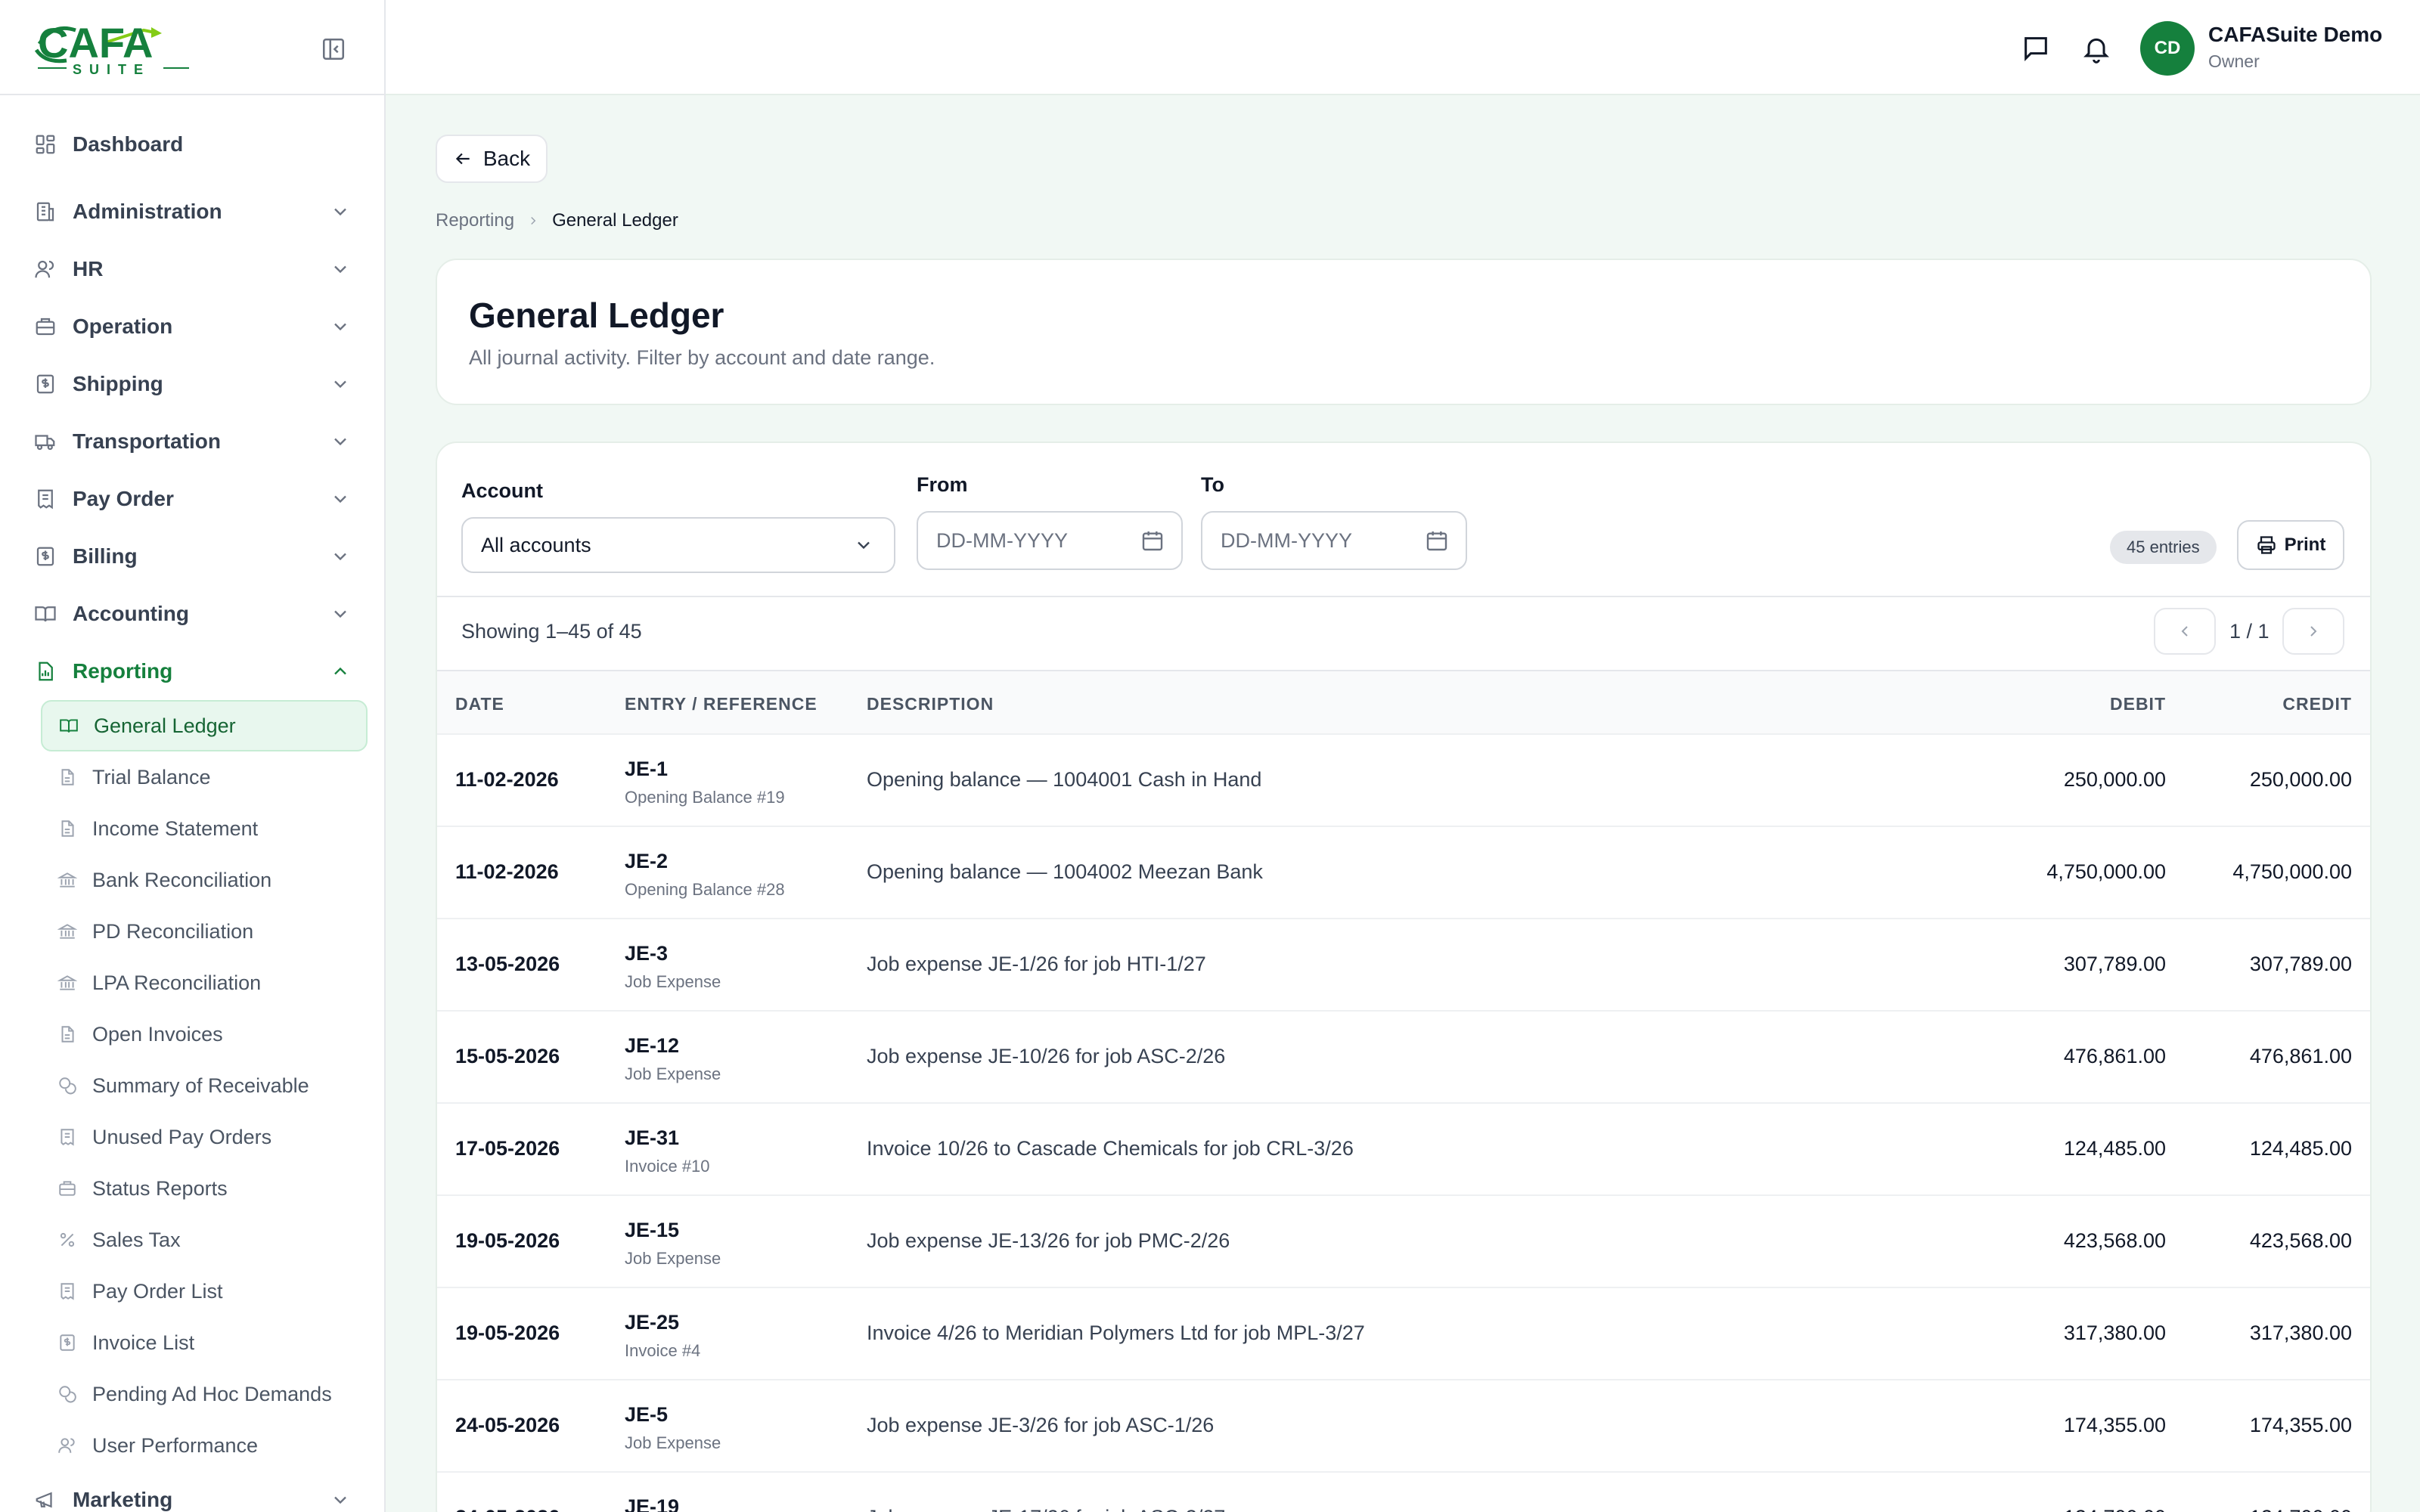  Describe the element at coordinates (2313, 631) in the screenshot. I see `next-page-button` at that location.